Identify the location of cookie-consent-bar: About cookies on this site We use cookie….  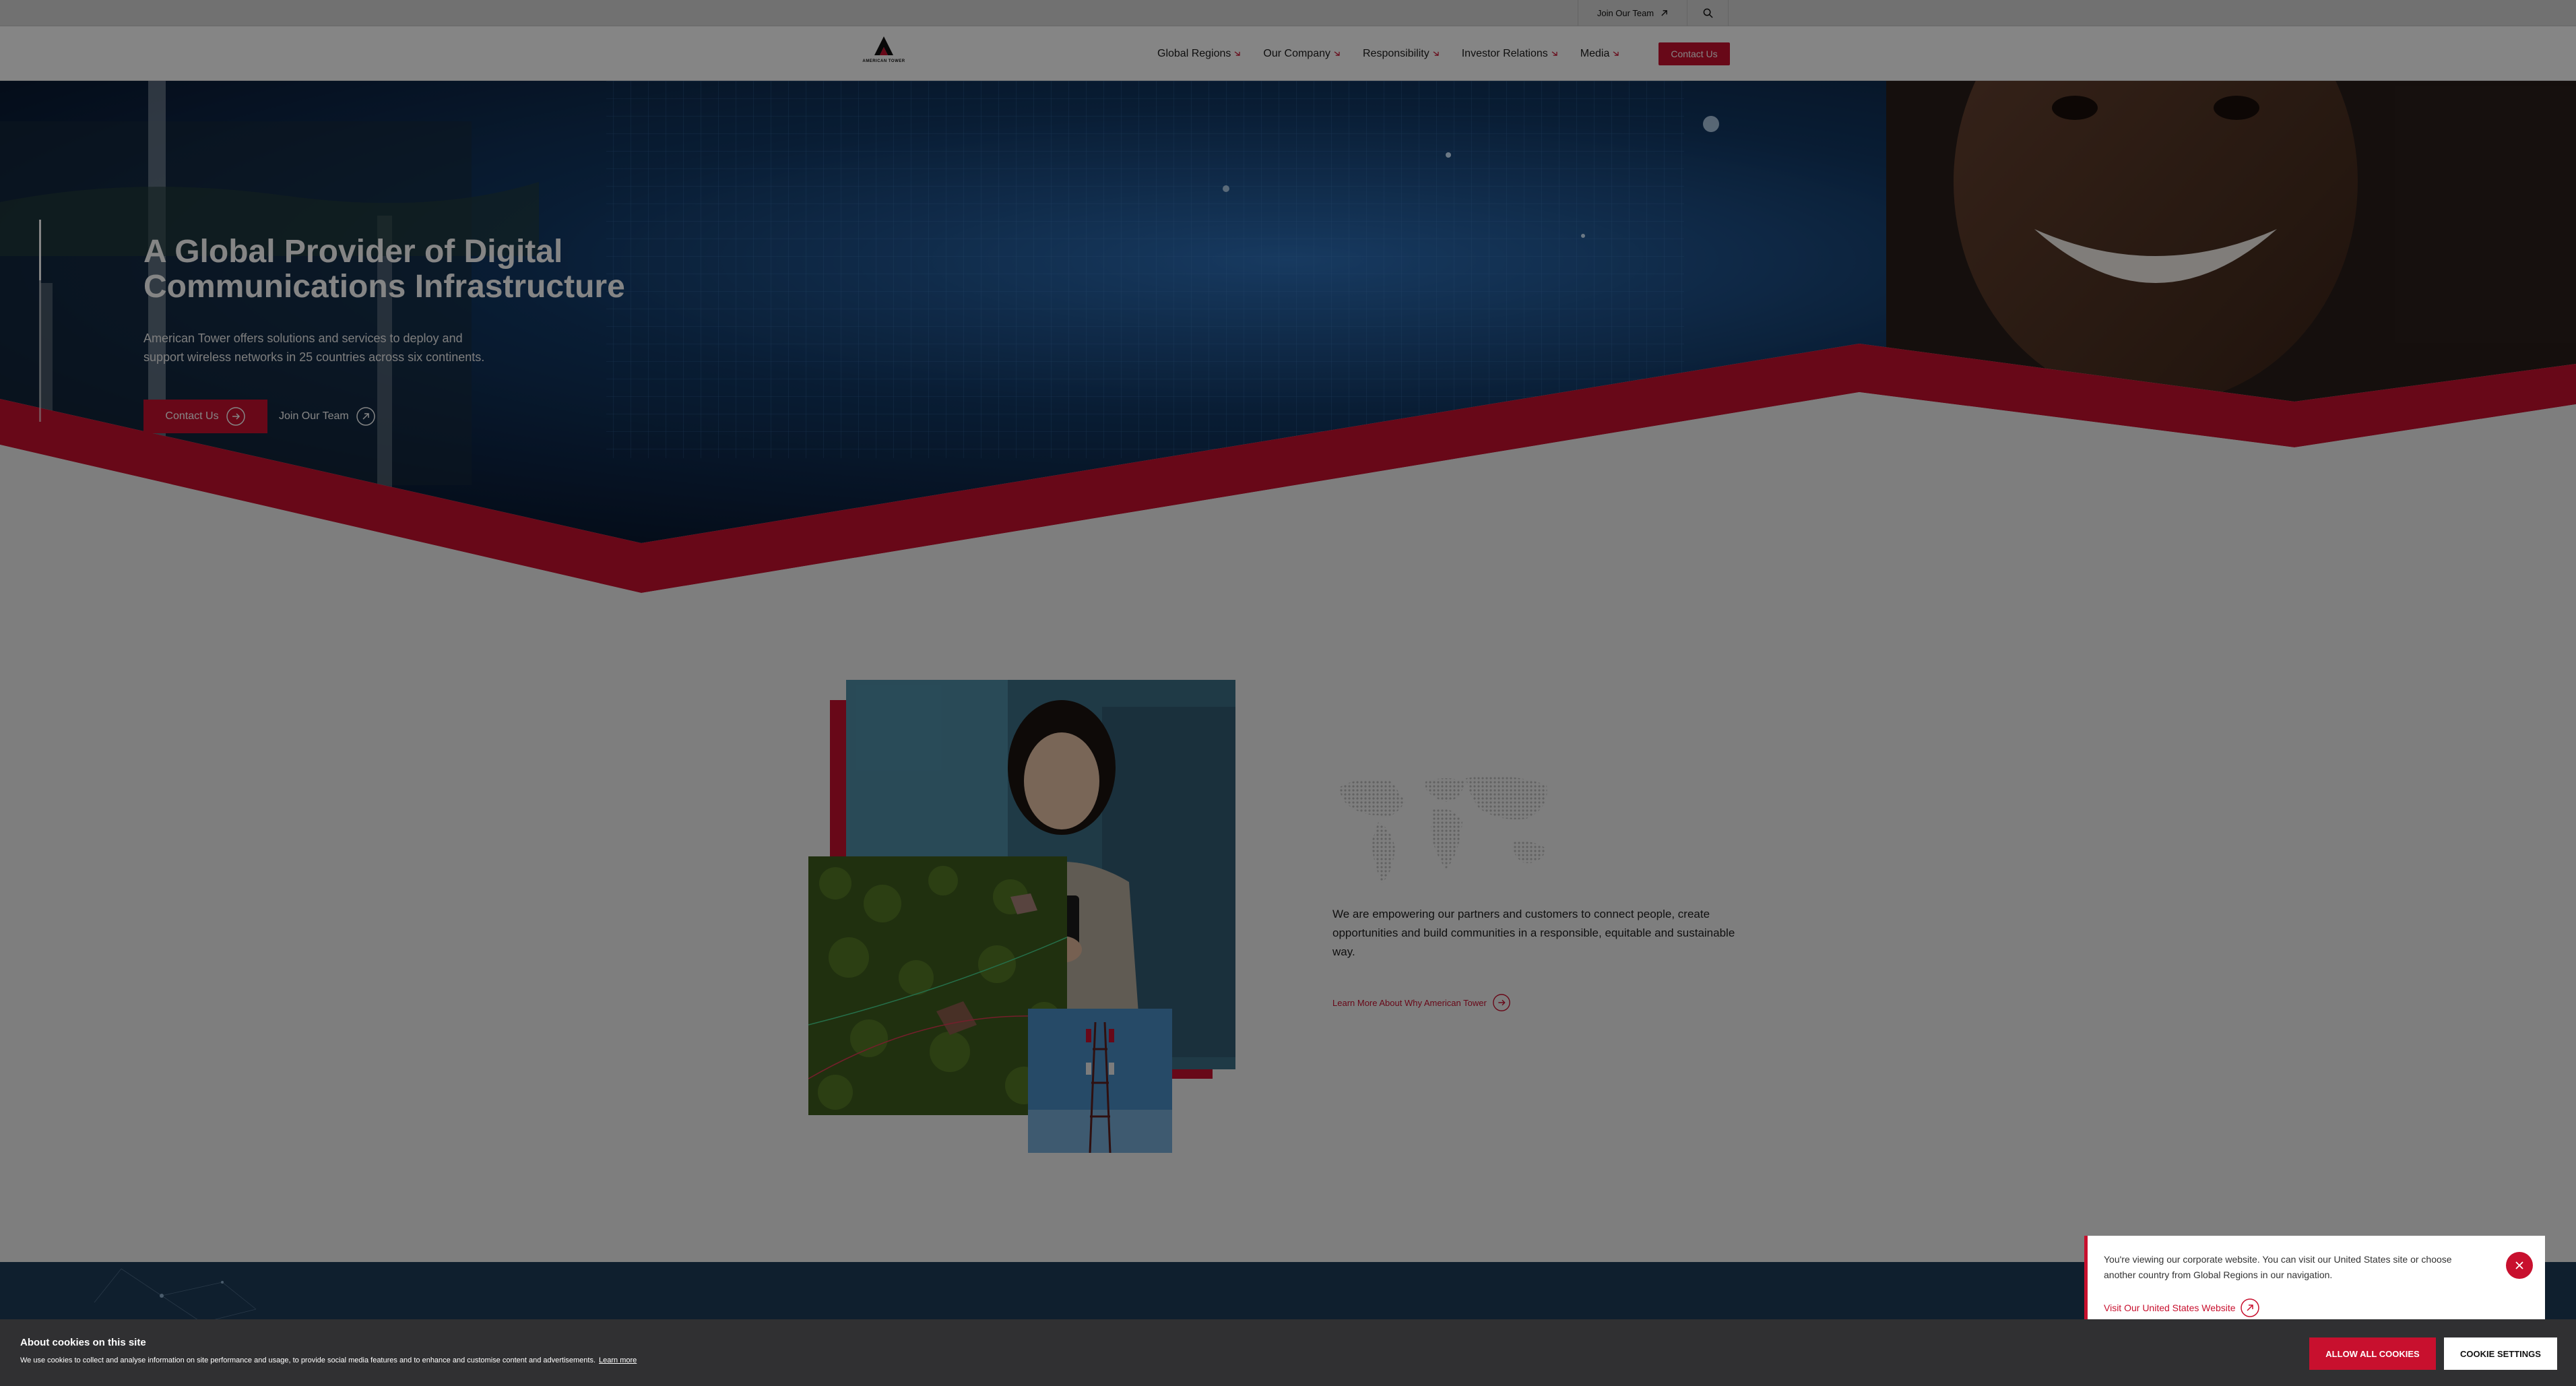
(1288, 1352).